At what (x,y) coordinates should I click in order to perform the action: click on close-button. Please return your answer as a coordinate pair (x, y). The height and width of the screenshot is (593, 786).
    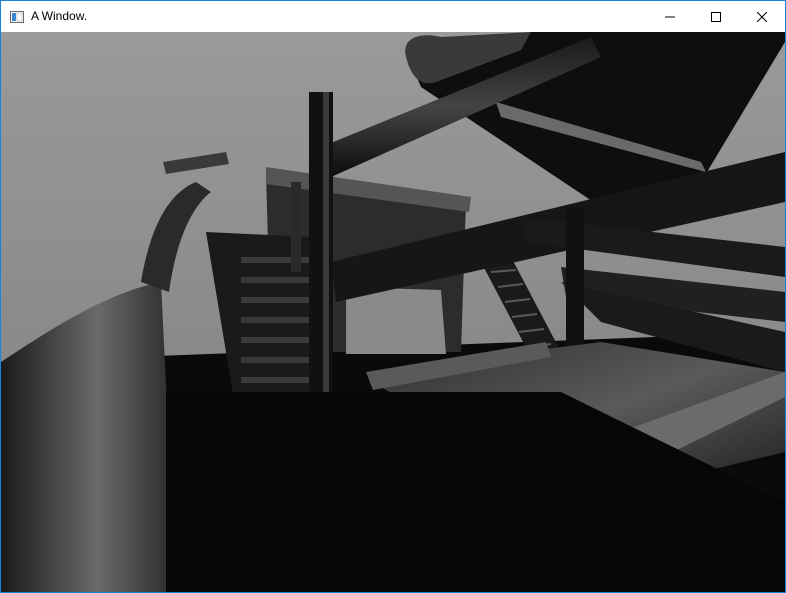
    Looking at the image, I should click on (762, 16).